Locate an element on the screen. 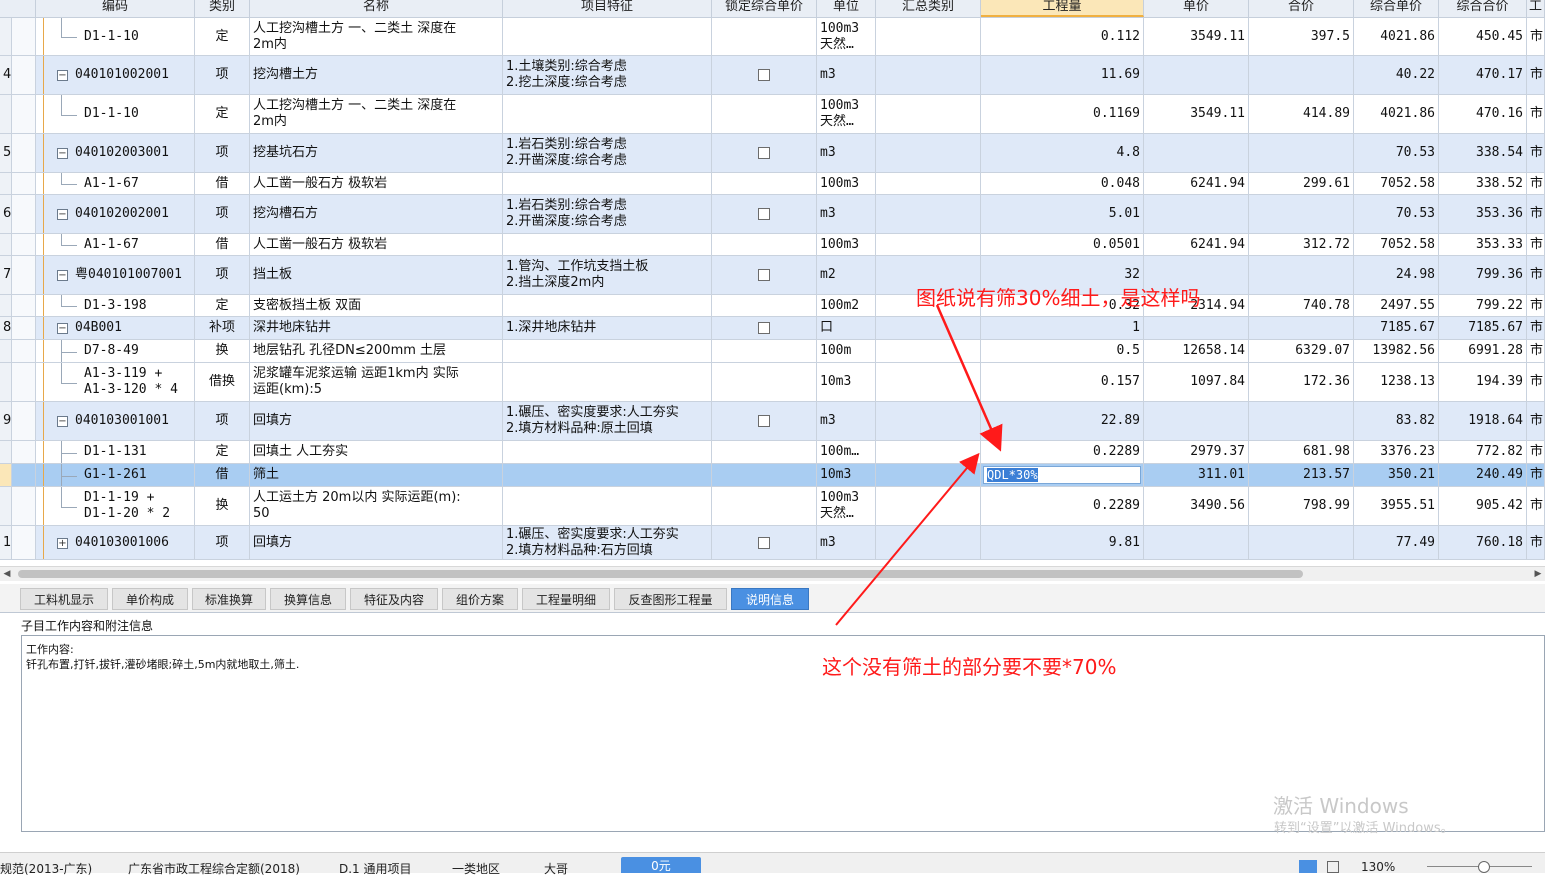 This screenshot has width=1545, height=877. column-header-12: 工 is located at coordinates (1536, 8).